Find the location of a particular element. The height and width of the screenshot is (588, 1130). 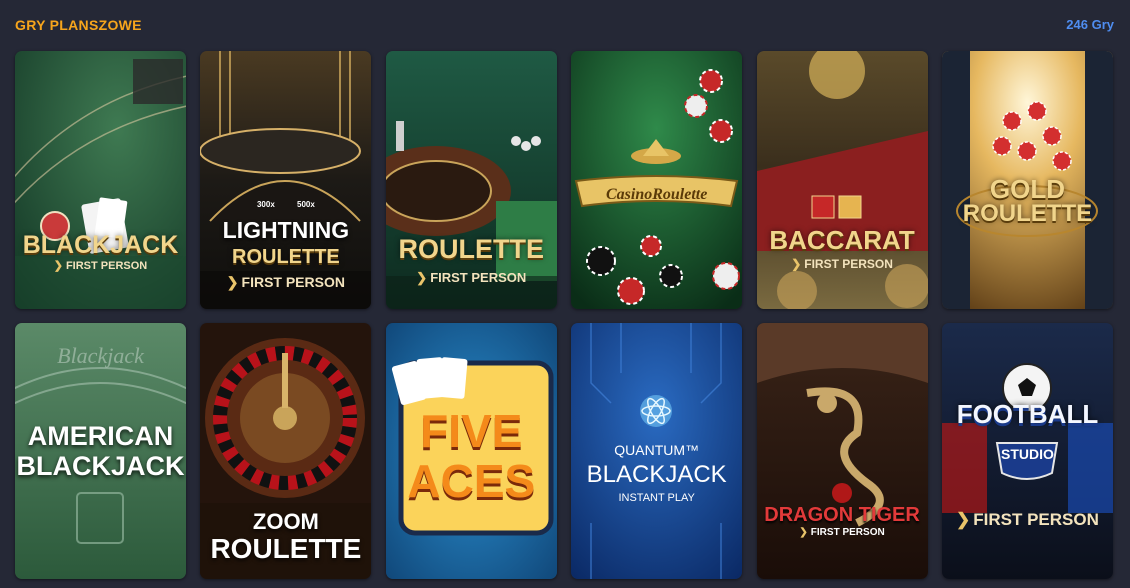

game-subtitle: INSTANT PLAY is located at coordinates (656, 498).